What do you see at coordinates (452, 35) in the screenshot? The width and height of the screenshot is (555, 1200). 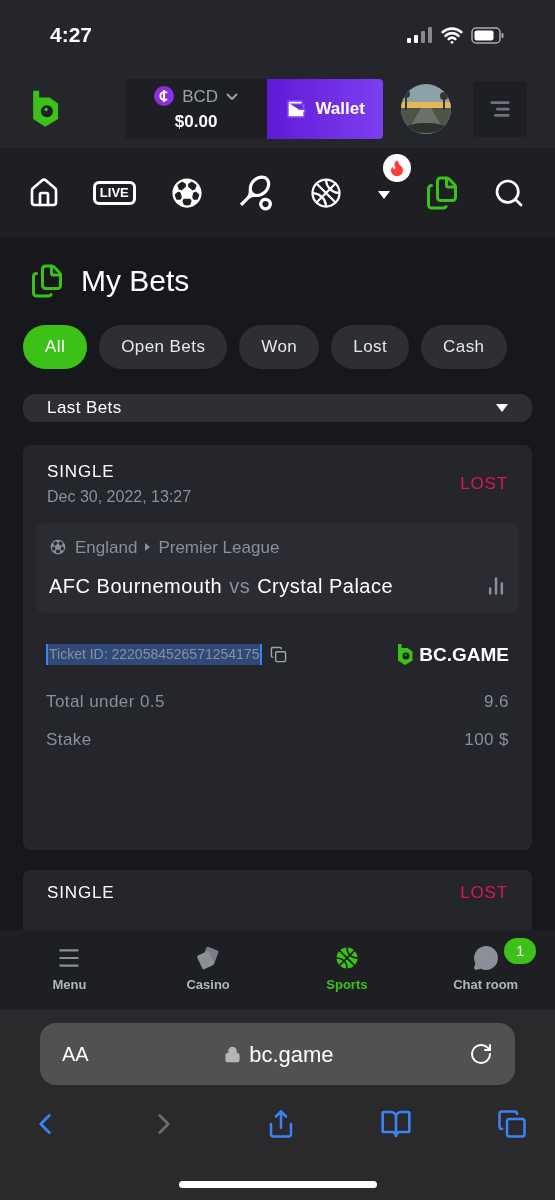 I see `wifi-icon` at bounding box center [452, 35].